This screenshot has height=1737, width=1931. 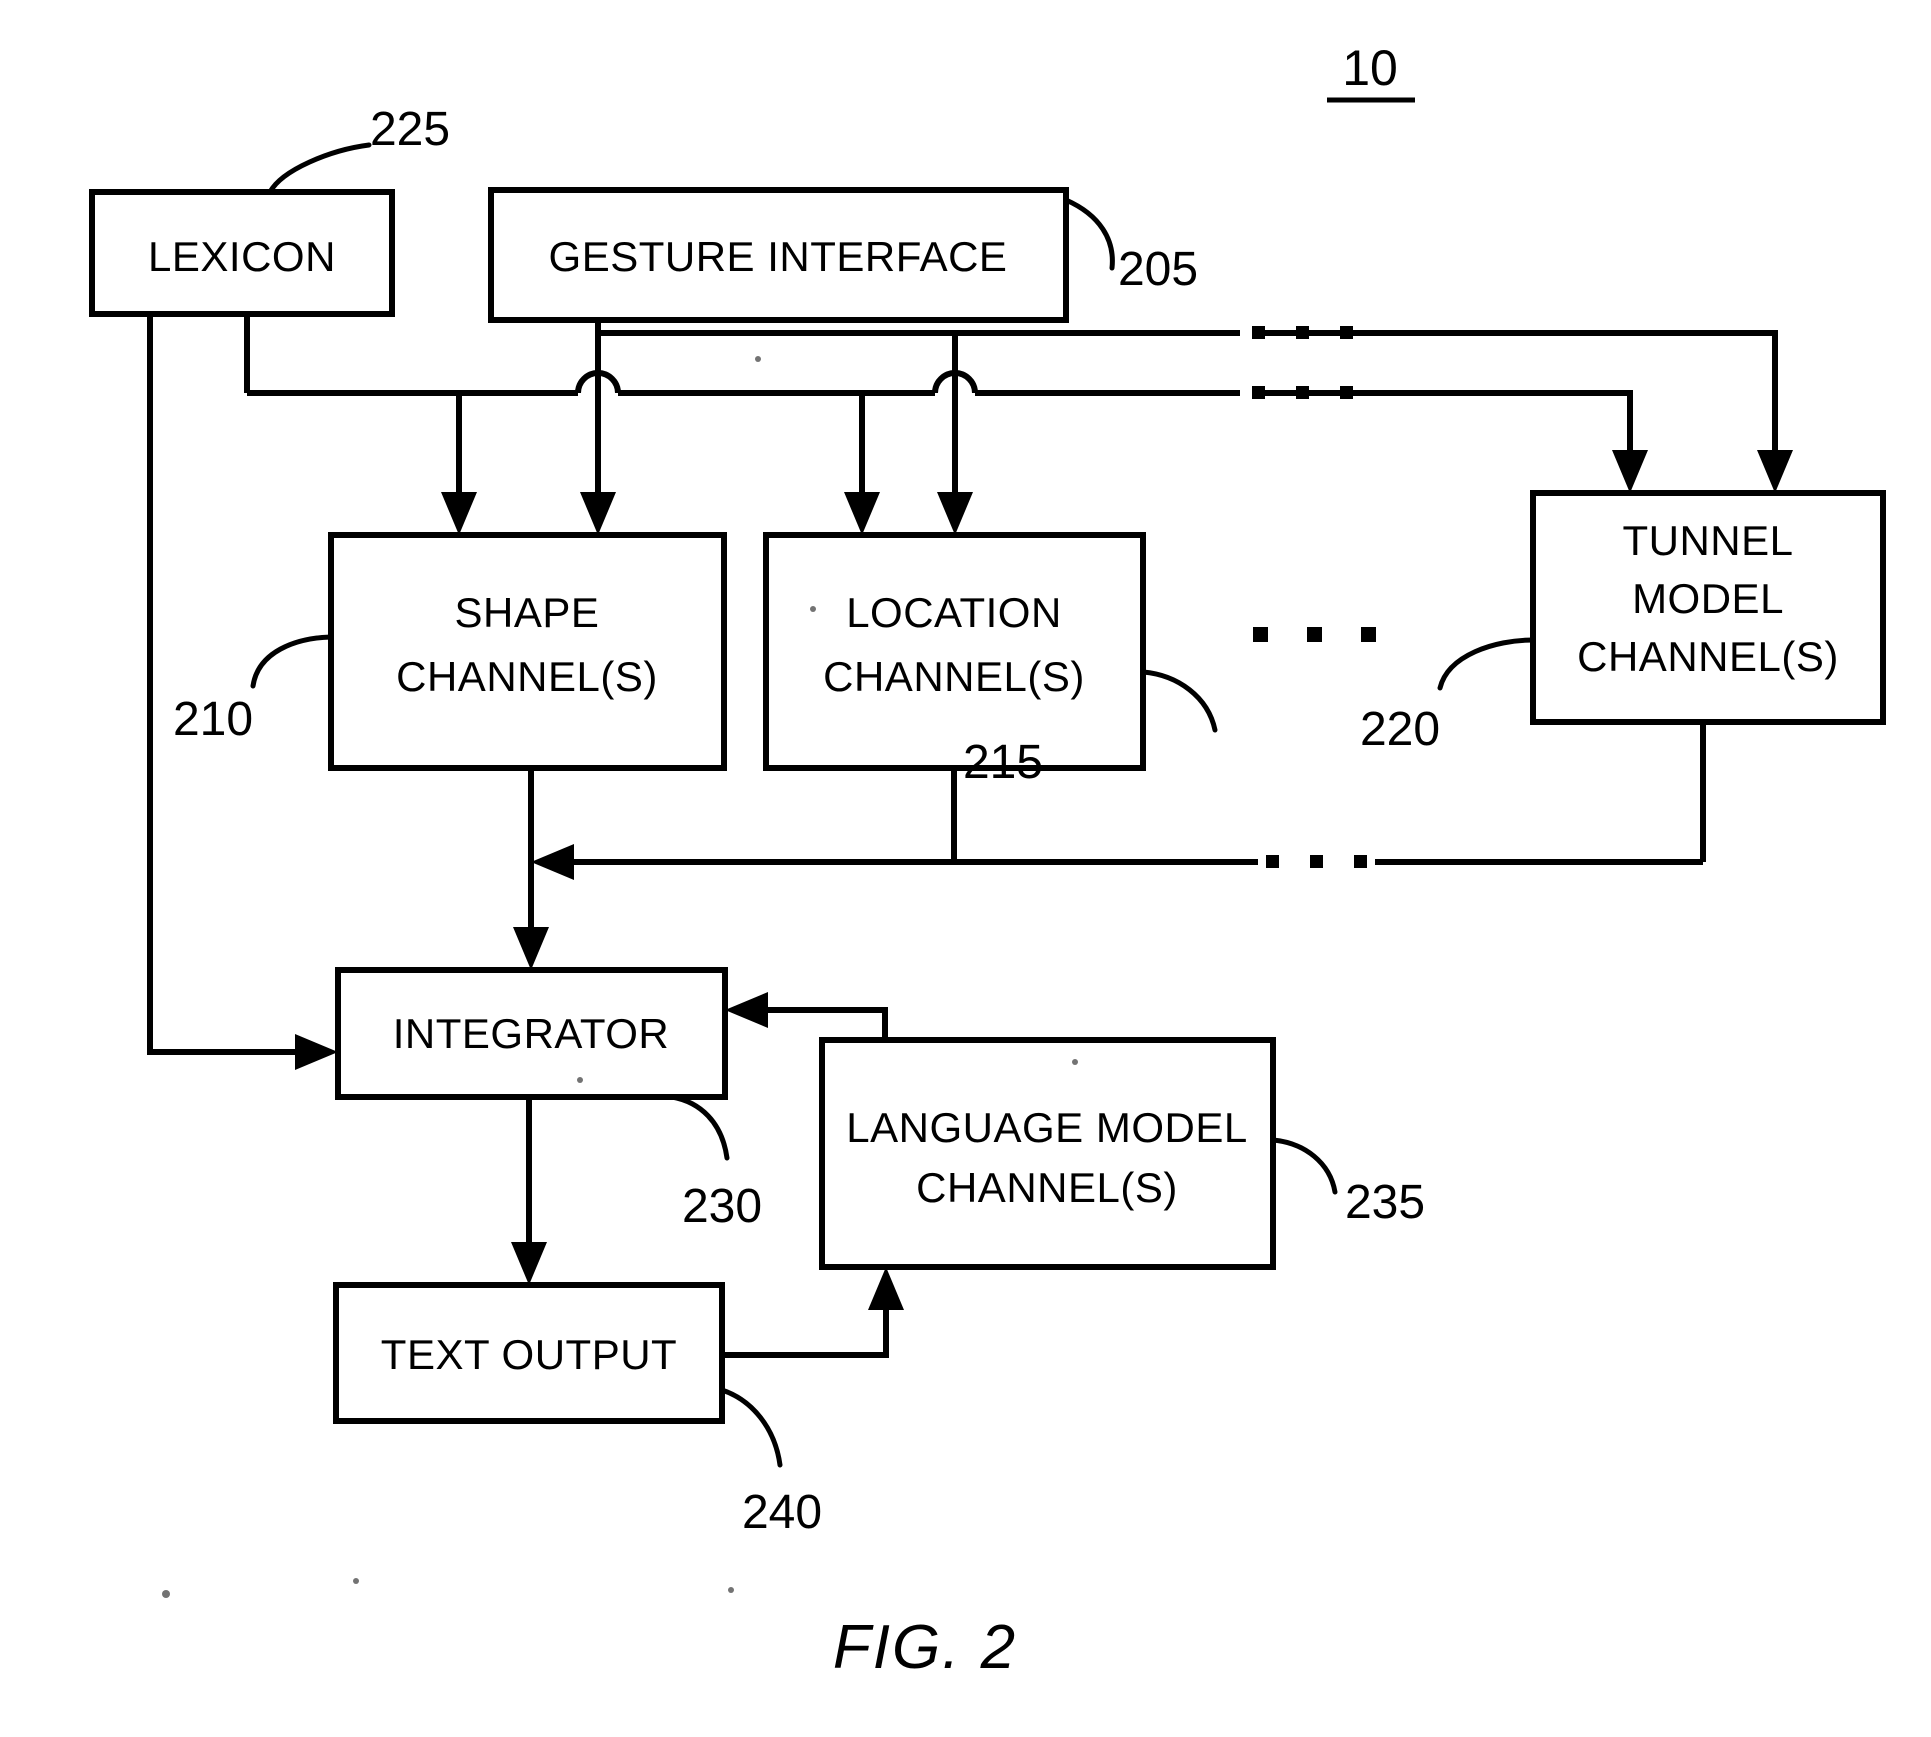 I want to click on system-ref-label: 10, so click(x=1370, y=68).